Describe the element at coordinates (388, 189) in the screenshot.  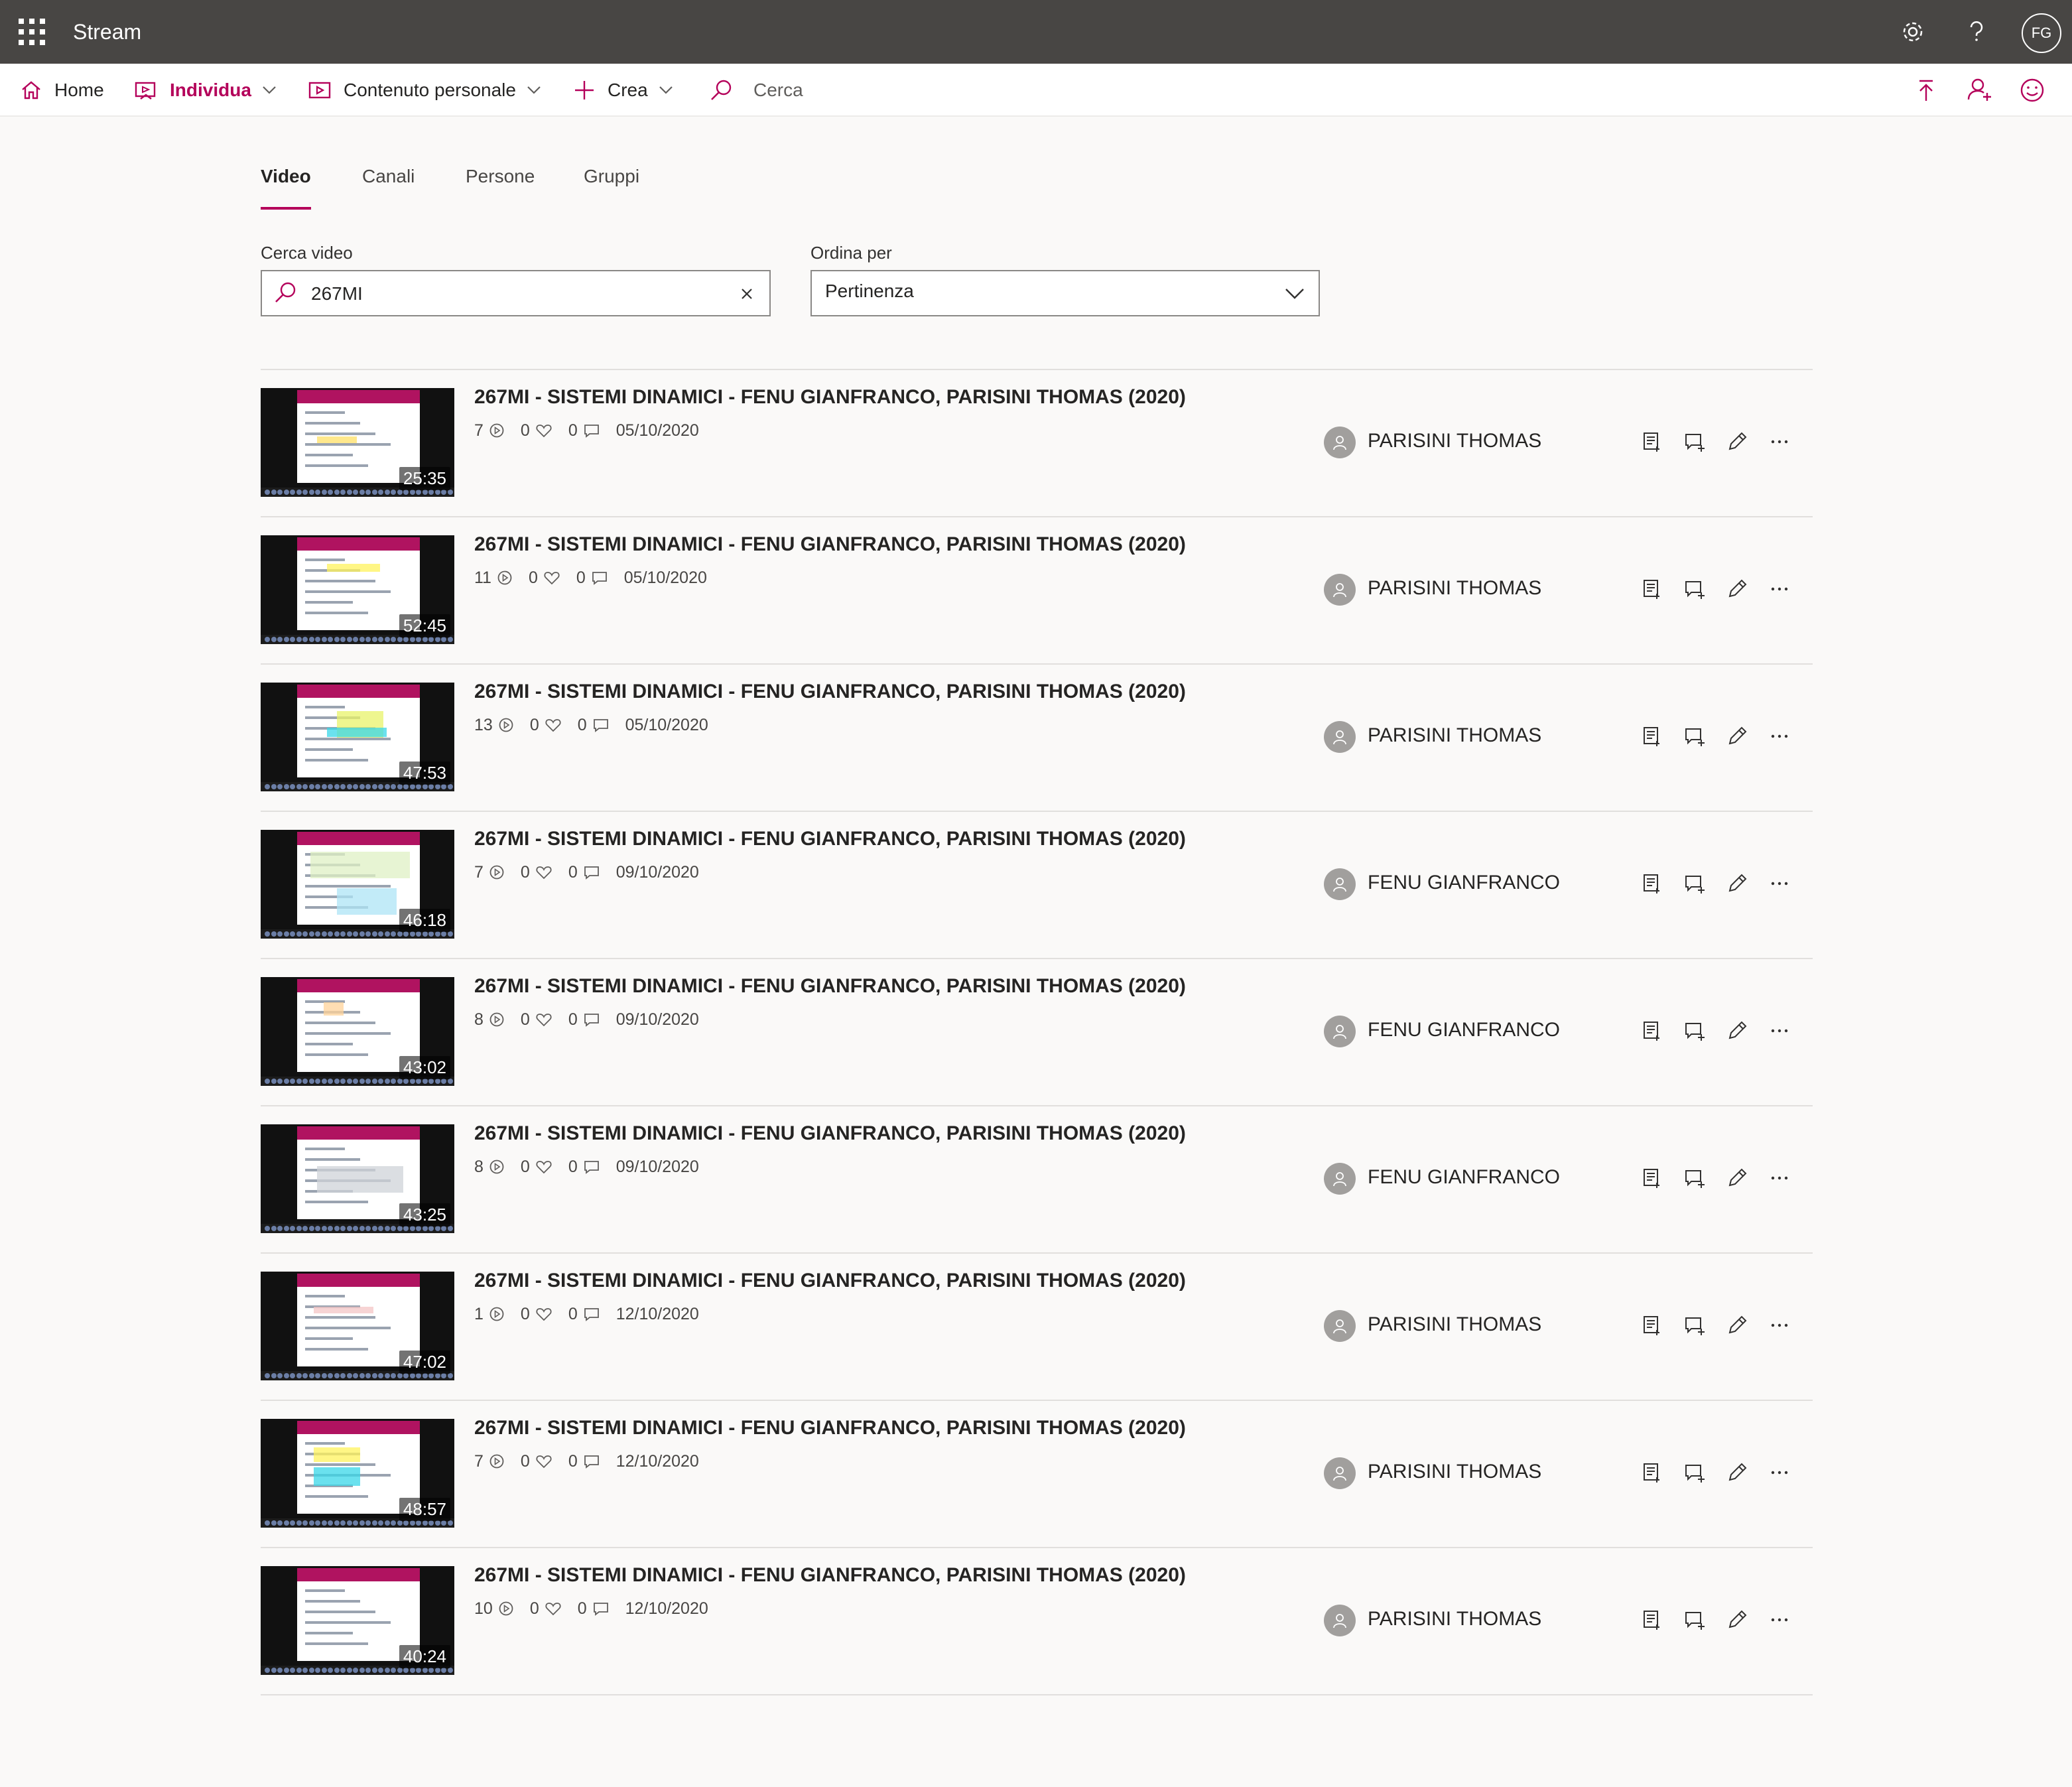
I see `tab-channels: Canali` at that location.